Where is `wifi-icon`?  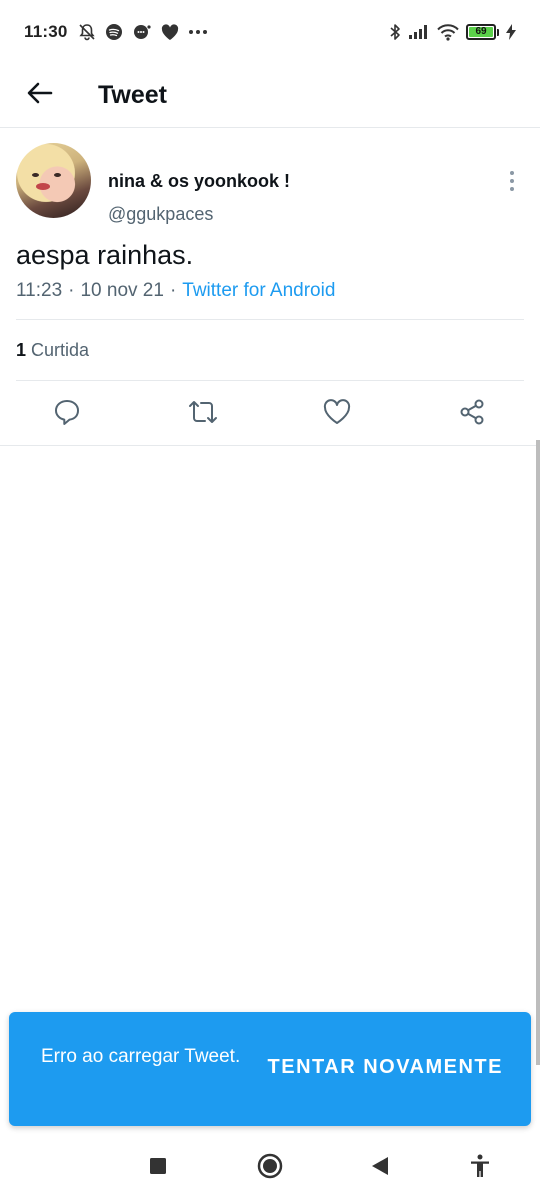 wifi-icon is located at coordinates (448, 32).